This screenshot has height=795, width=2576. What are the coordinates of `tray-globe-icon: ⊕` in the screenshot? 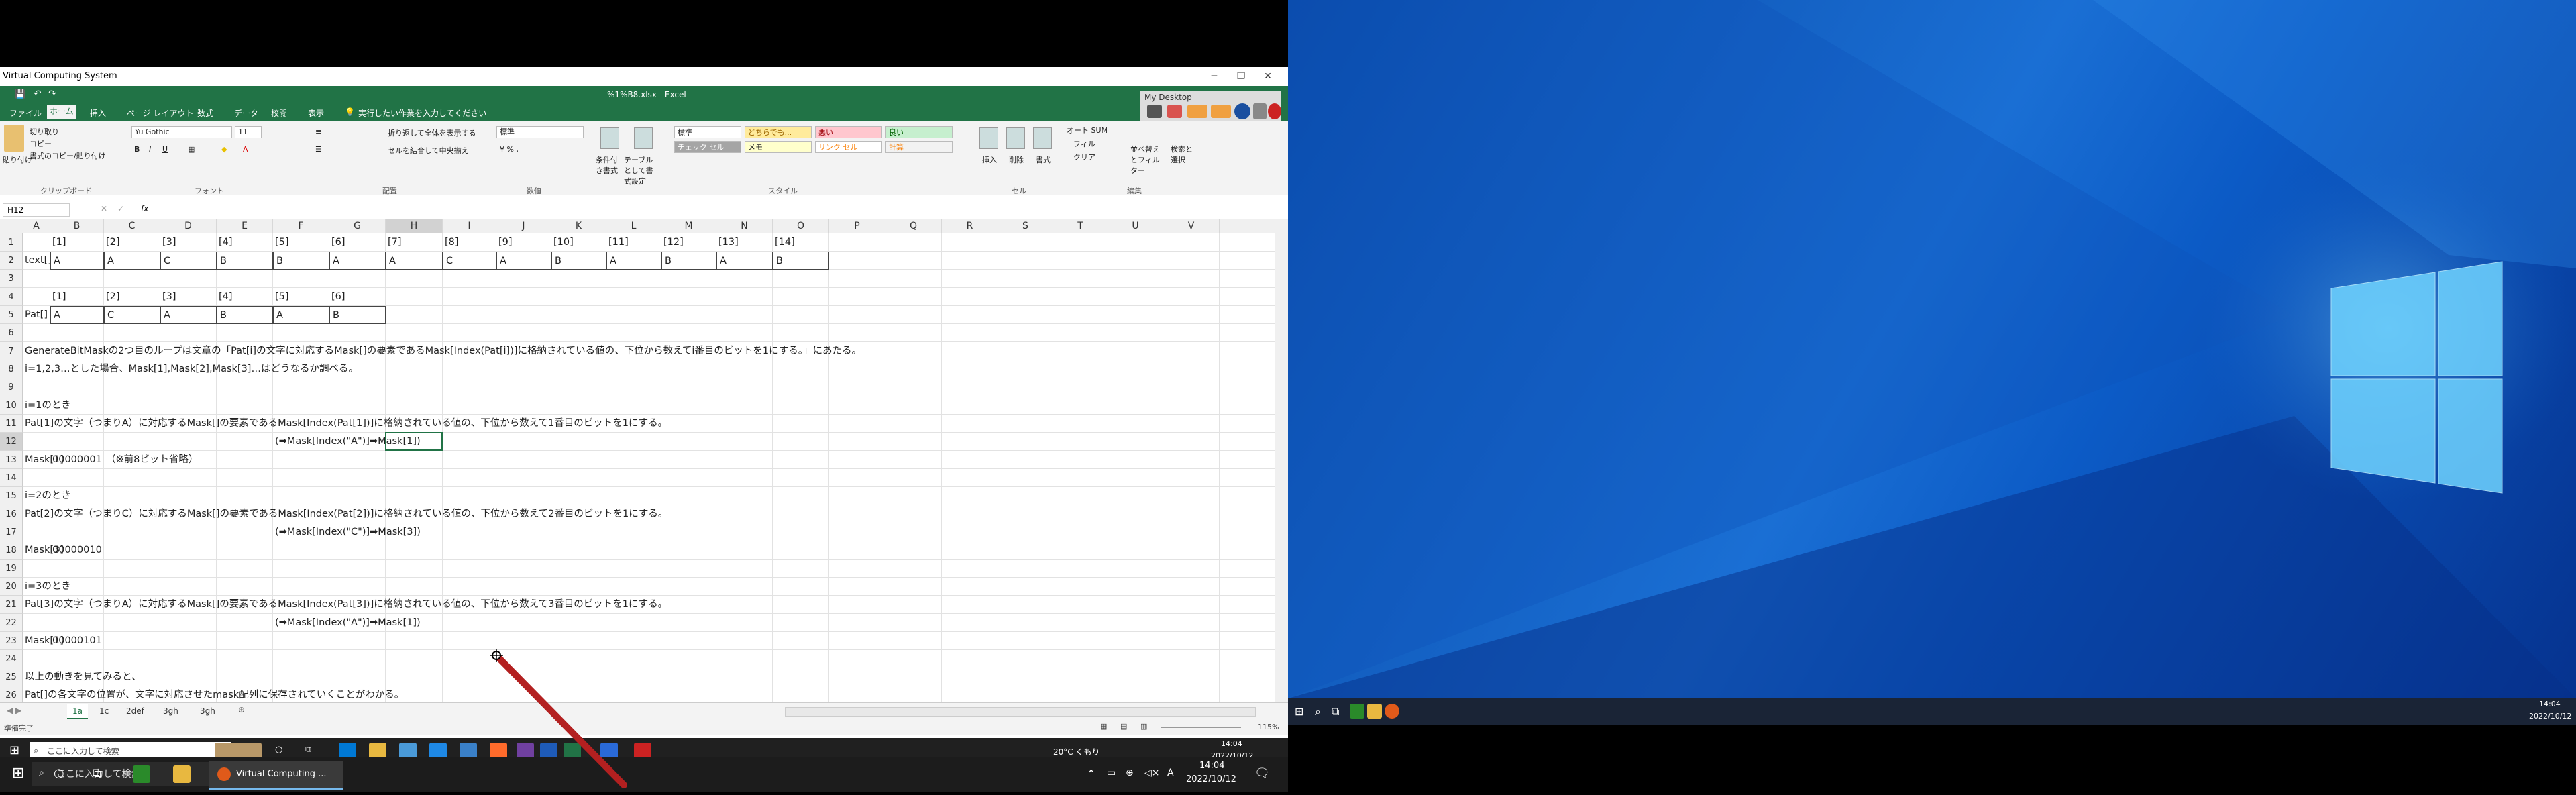 It's located at (1130, 772).